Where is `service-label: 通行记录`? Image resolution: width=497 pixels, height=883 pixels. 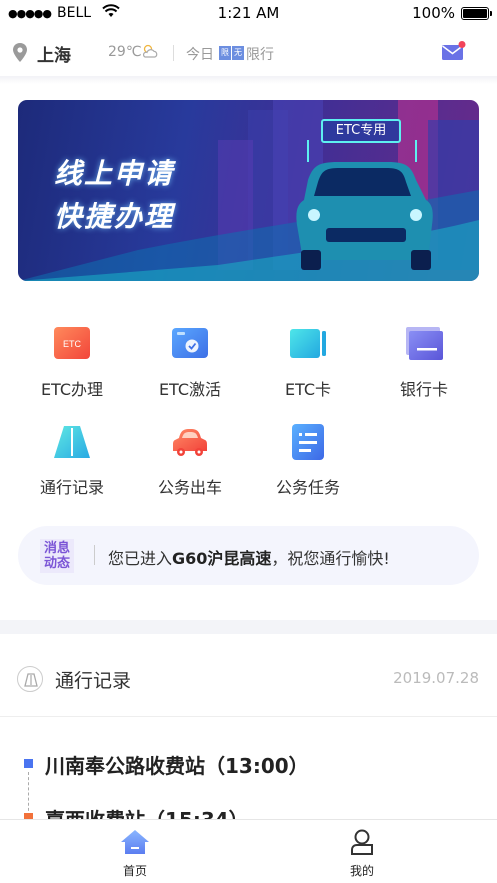
service-label: 通行记录 is located at coordinates (71, 487).